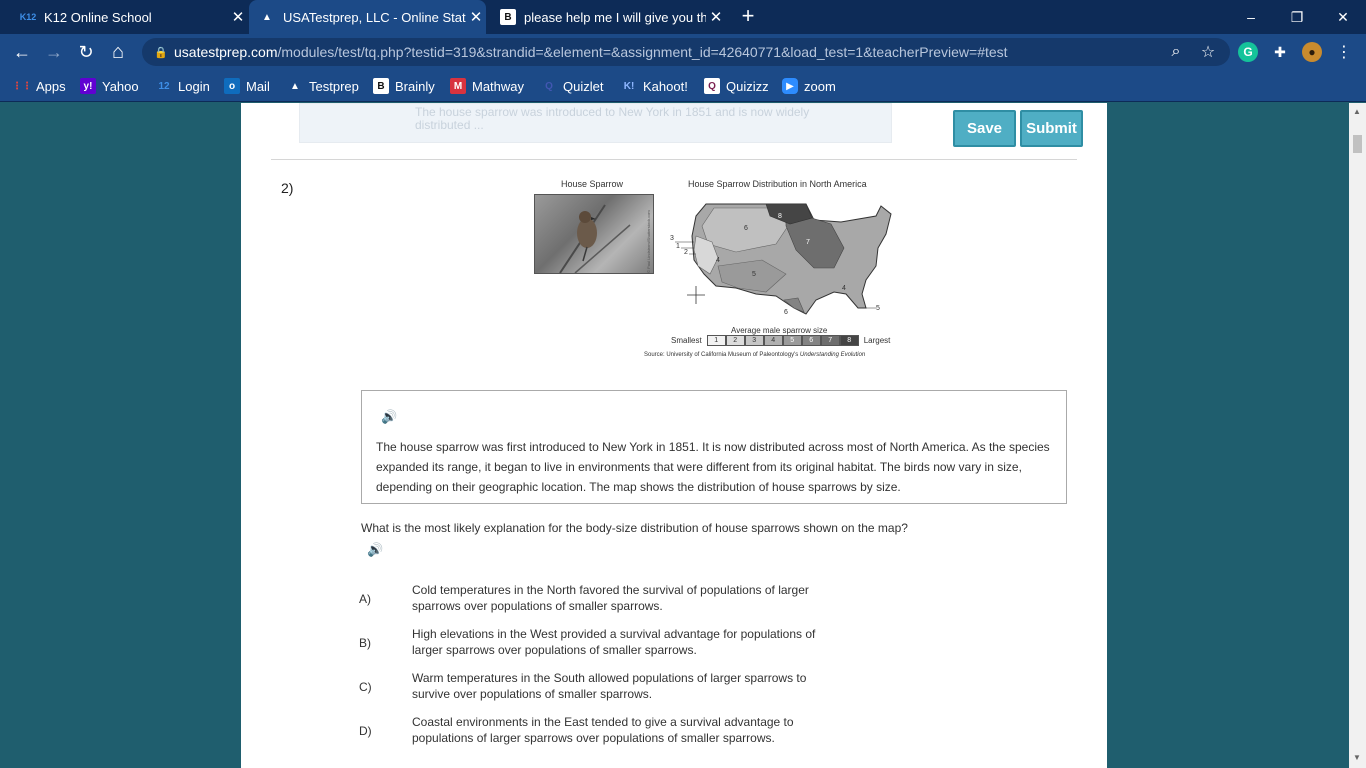  I want to click on url-host: usatestprep.com, so click(226, 52).